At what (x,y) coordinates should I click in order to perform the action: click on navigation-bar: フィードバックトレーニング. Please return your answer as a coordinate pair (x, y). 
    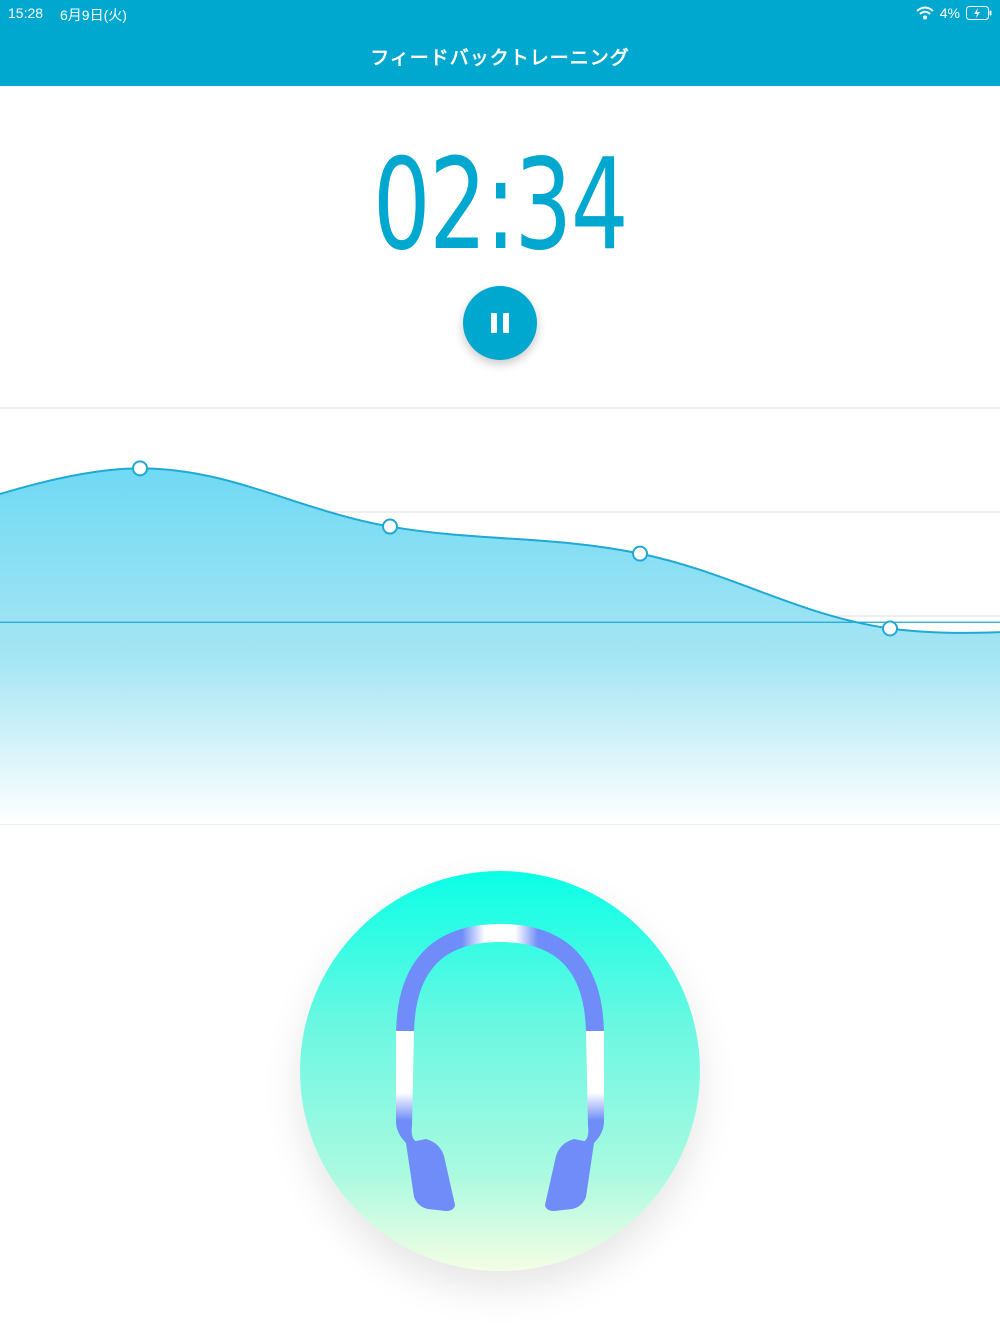
    Looking at the image, I should click on (500, 56).